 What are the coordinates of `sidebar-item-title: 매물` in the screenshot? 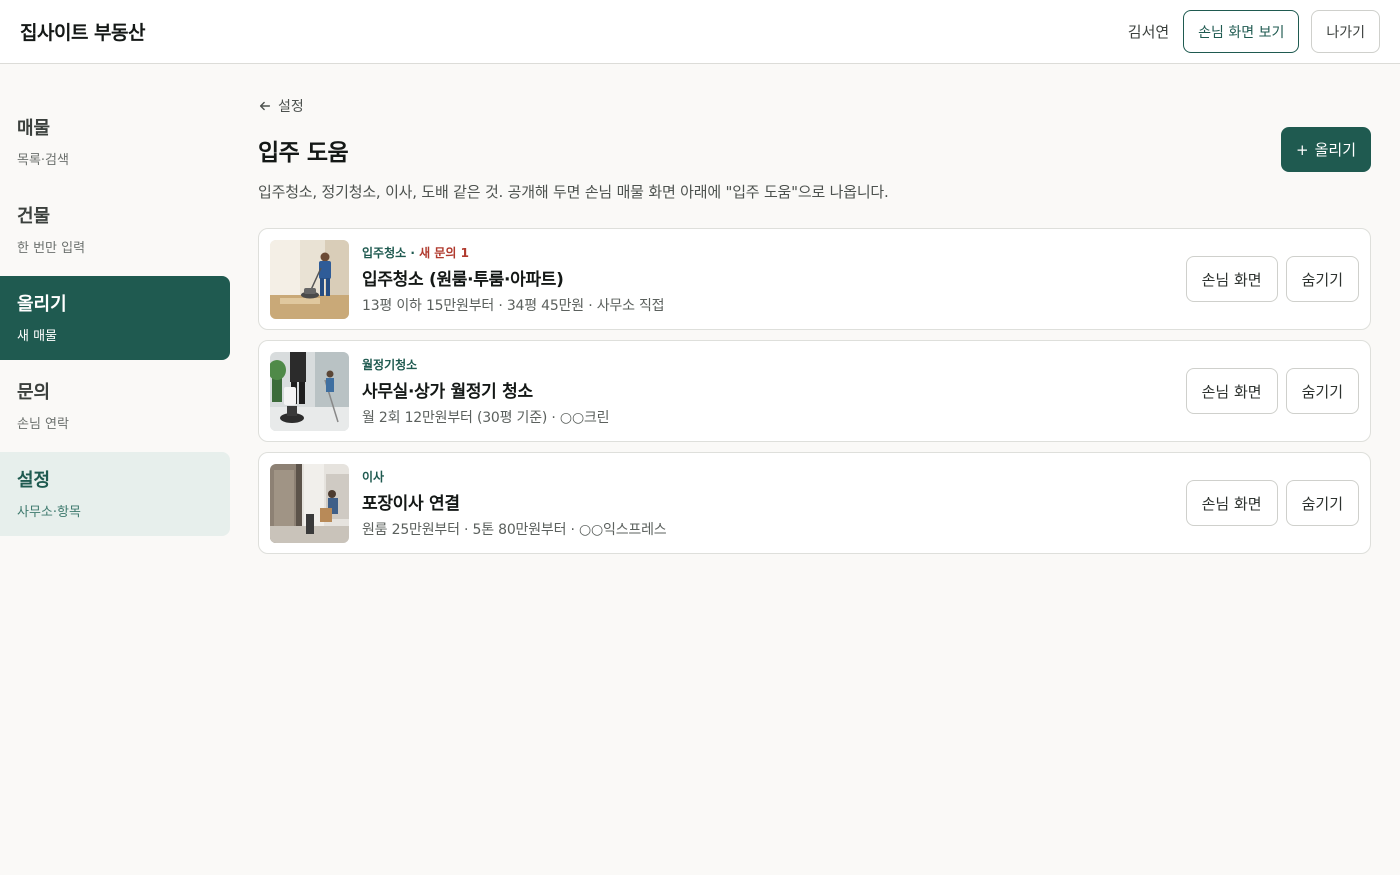 It's located at (34, 128).